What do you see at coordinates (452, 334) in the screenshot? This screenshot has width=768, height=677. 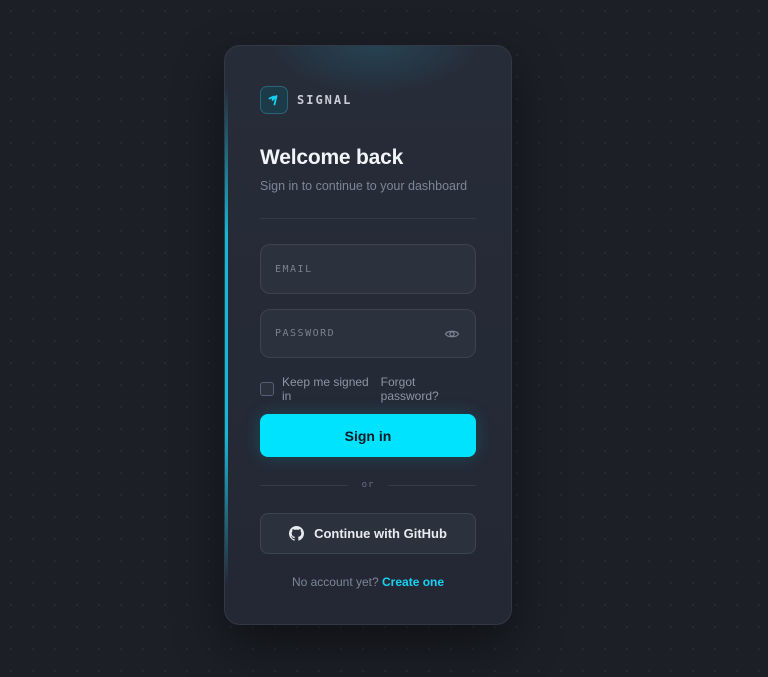 I see `eye-icon` at bounding box center [452, 334].